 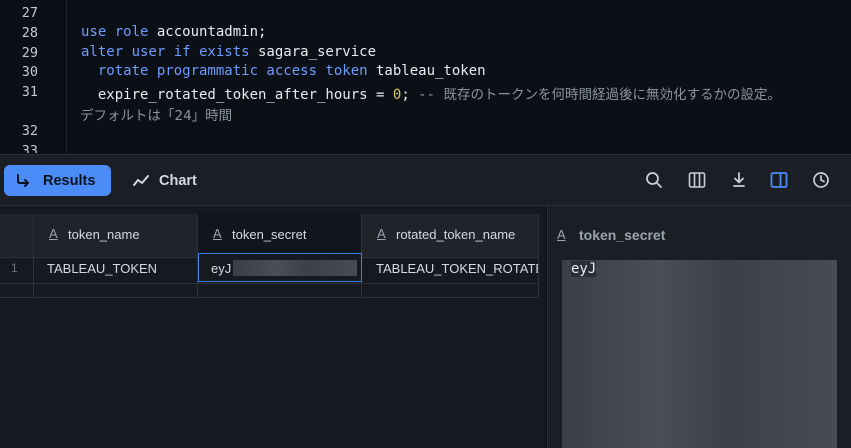 I want to click on search-icon, so click(x=654, y=180).